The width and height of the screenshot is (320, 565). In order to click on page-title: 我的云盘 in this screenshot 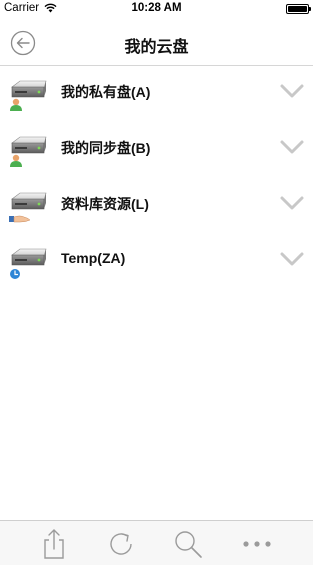, I will do `click(156, 47)`.